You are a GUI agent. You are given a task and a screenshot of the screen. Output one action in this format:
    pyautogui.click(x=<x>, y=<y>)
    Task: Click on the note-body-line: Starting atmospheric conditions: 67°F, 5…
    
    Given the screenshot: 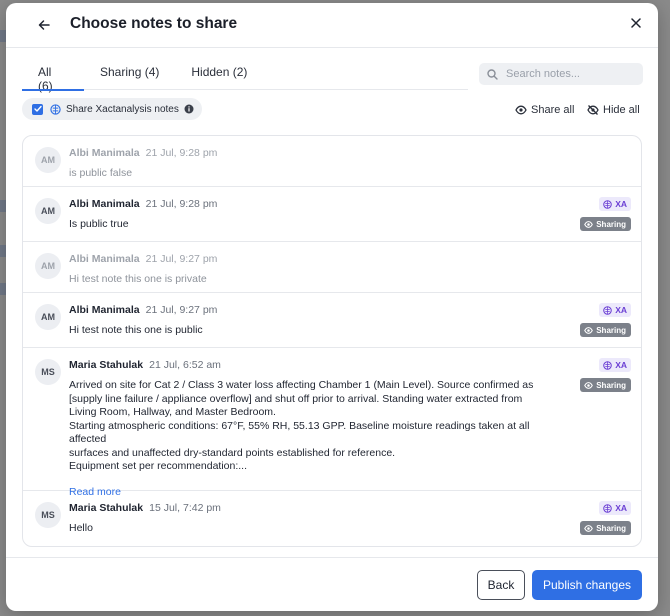 What is the action you would take?
    pyautogui.click(x=299, y=432)
    